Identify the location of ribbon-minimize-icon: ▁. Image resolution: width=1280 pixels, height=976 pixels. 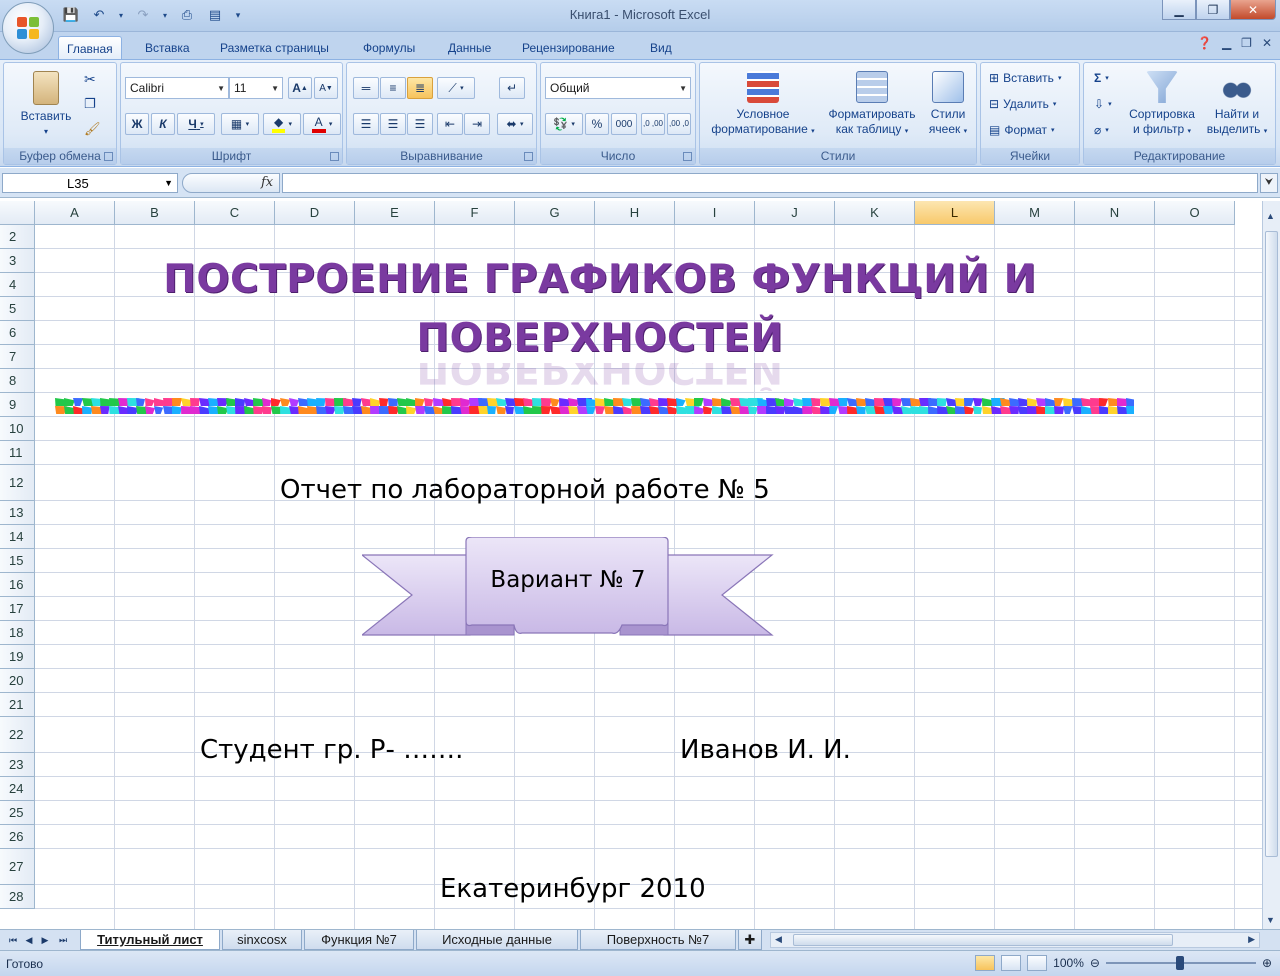
(1226, 43).